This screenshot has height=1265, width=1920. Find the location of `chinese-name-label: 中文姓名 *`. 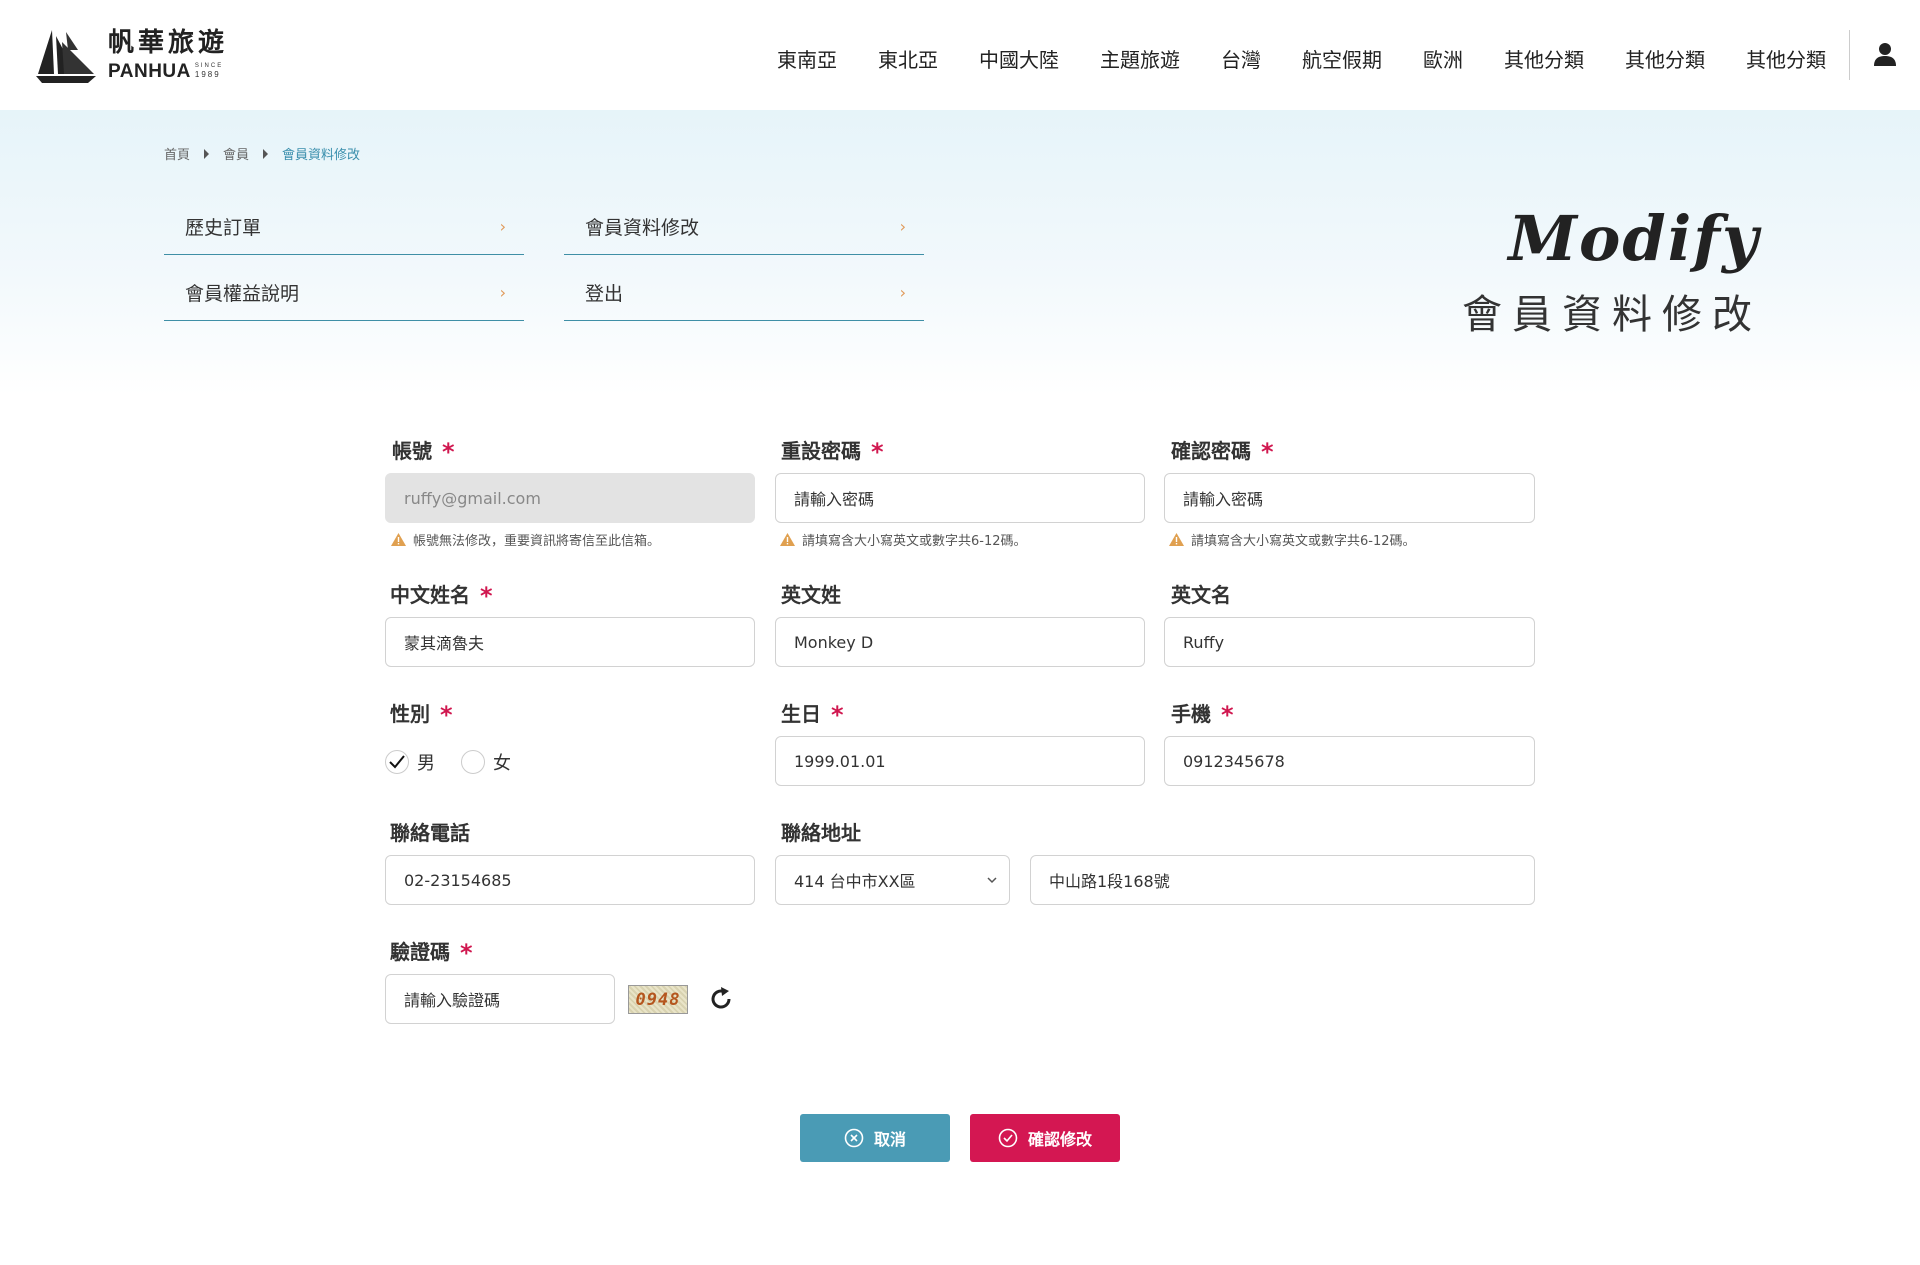

chinese-name-label: 中文姓名 * is located at coordinates (441, 596).